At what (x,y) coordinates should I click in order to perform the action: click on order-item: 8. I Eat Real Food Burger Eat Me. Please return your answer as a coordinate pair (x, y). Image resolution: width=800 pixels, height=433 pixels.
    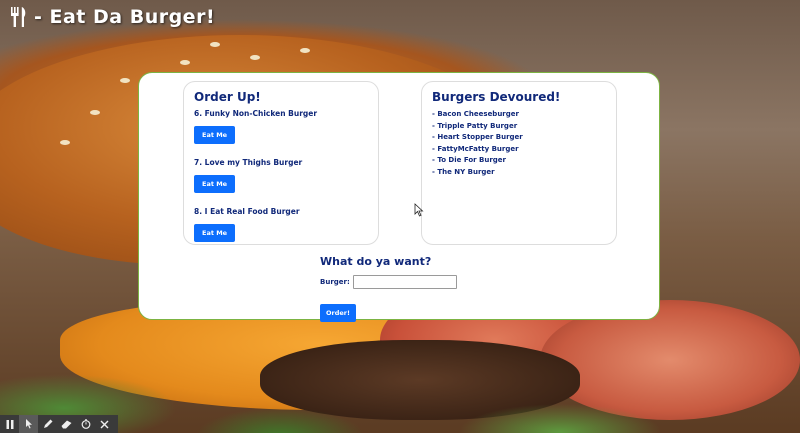
    Looking at the image, I should click on (281, 224).